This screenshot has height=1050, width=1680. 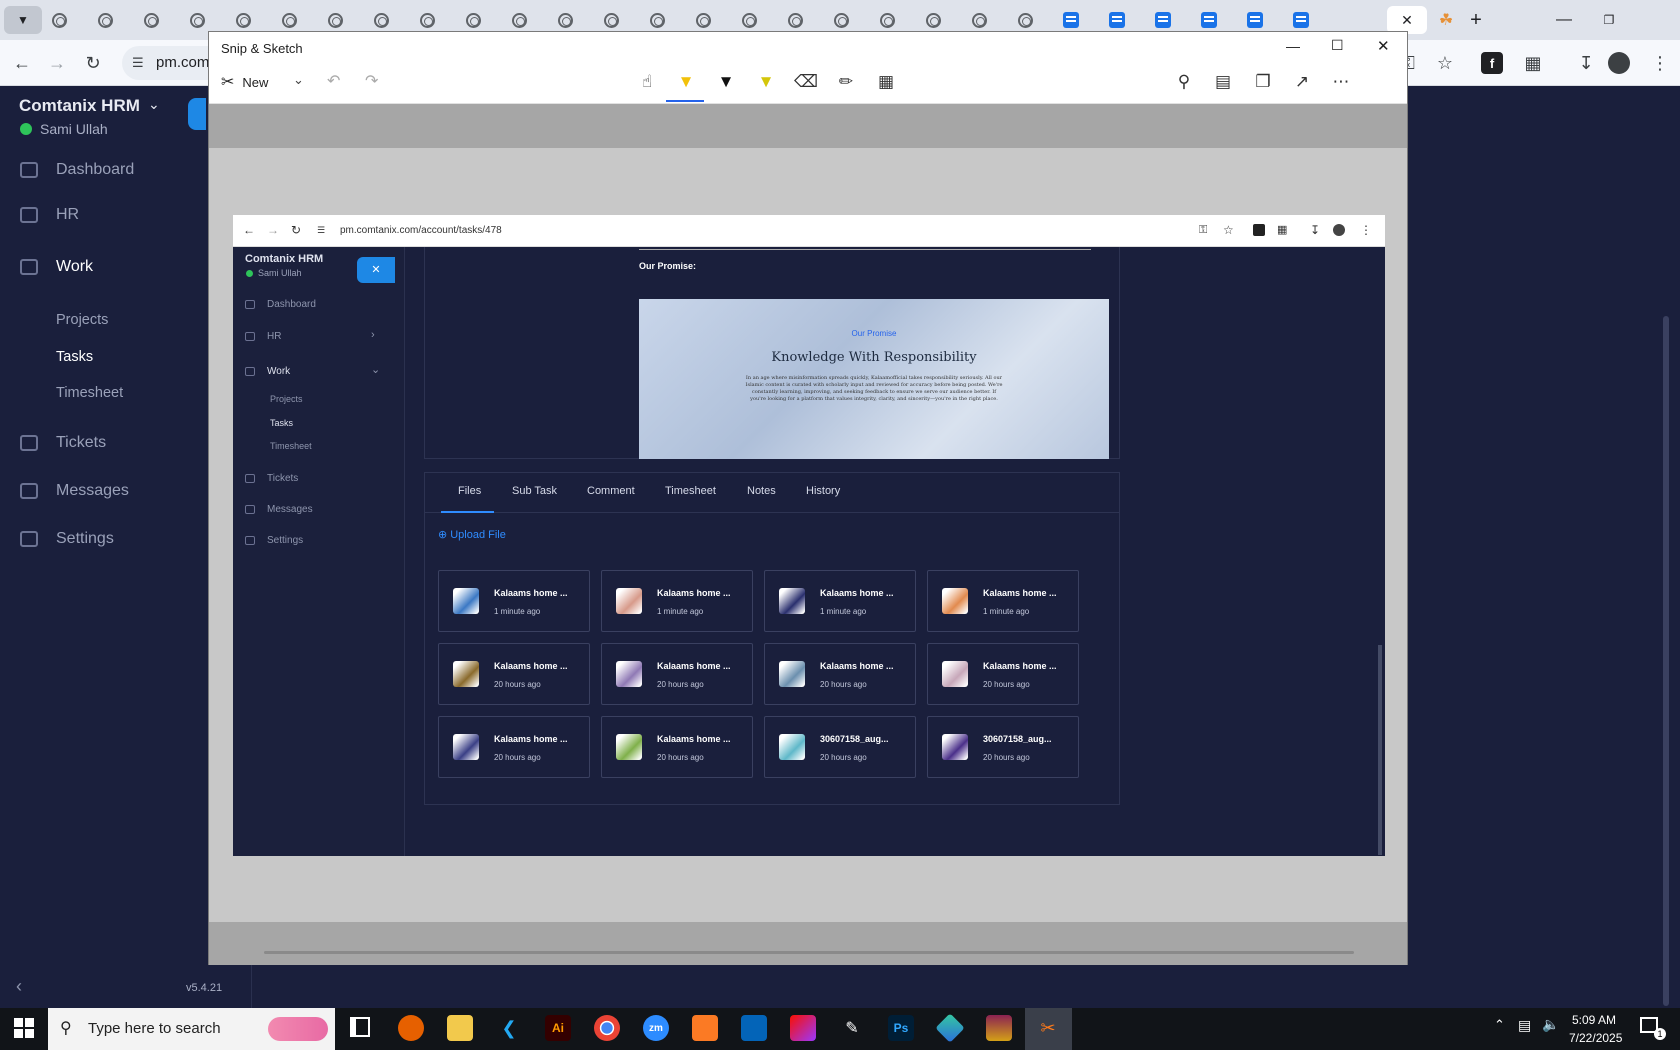 What do you see at coordinates (56, 267) in the screenshot?
I see `bg-nav-work: Work` at bounding box center [56, 267].